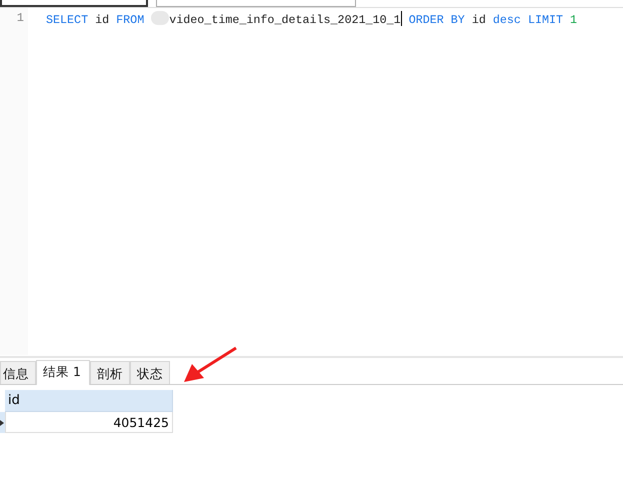 Image resolution: width=623 pixels, height=488 pixels. What do you see at coordinates (2, 422) in the screenshot?
I see `row-indicator` at bounding box center [2, 422].